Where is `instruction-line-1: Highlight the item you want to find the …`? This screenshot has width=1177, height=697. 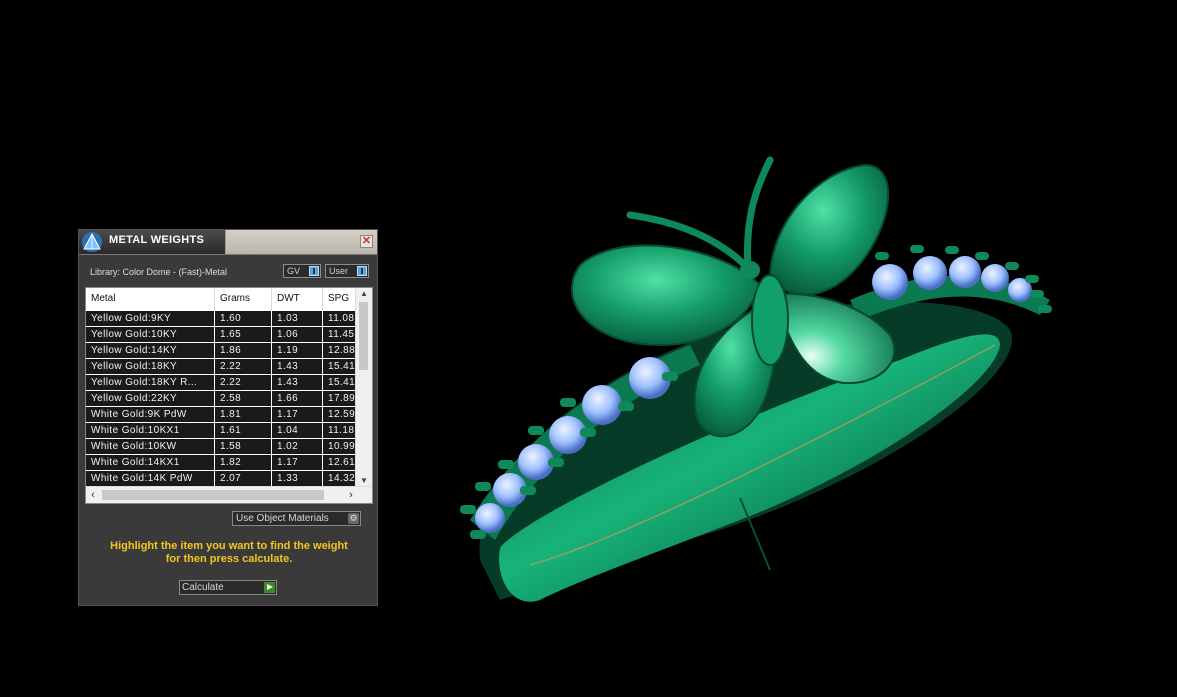 instruction-line-1: Highlight the item you want to find the … is located at coordinates (229, 546).